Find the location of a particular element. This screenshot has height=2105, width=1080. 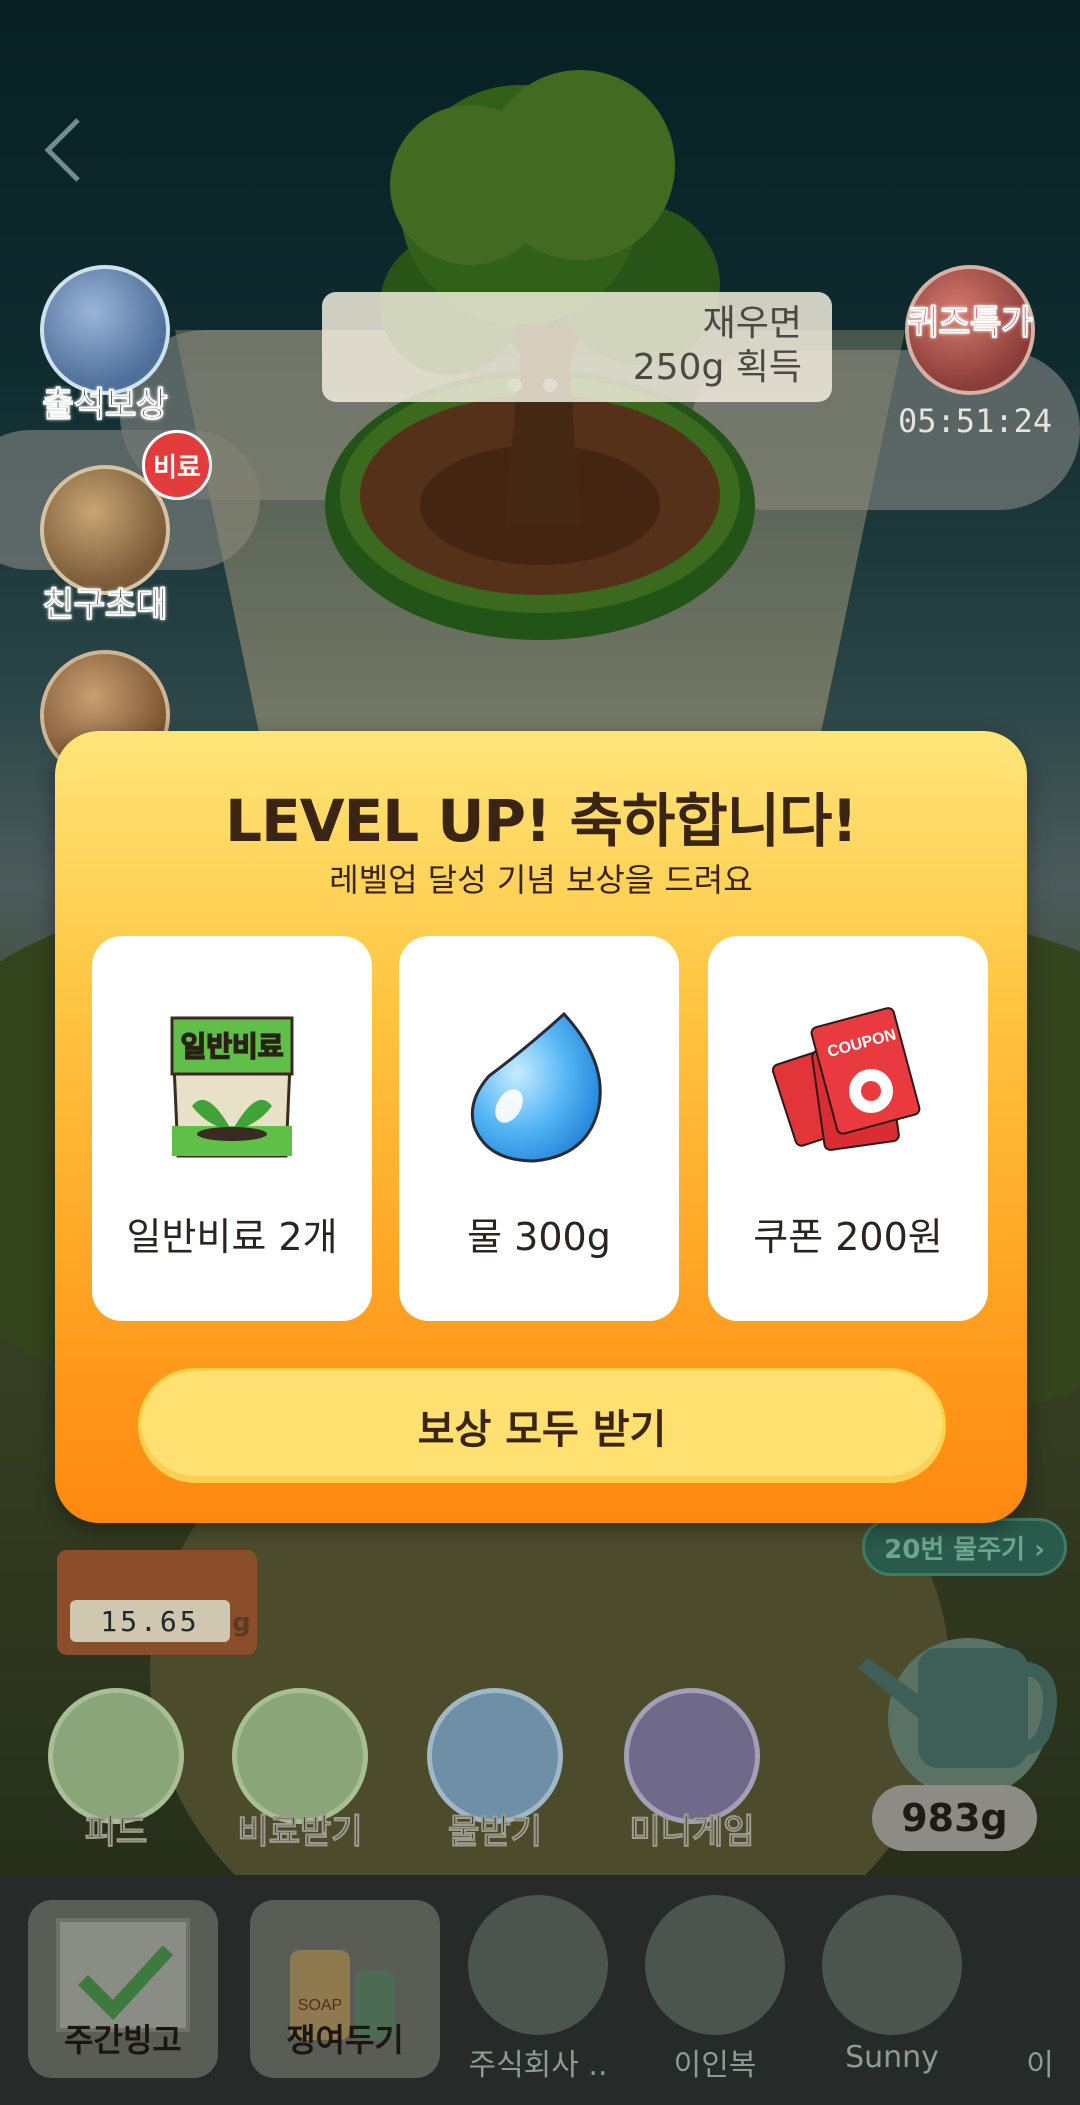

stock-up-label: 쟁여두기 is located at coordinates (345, 2040).